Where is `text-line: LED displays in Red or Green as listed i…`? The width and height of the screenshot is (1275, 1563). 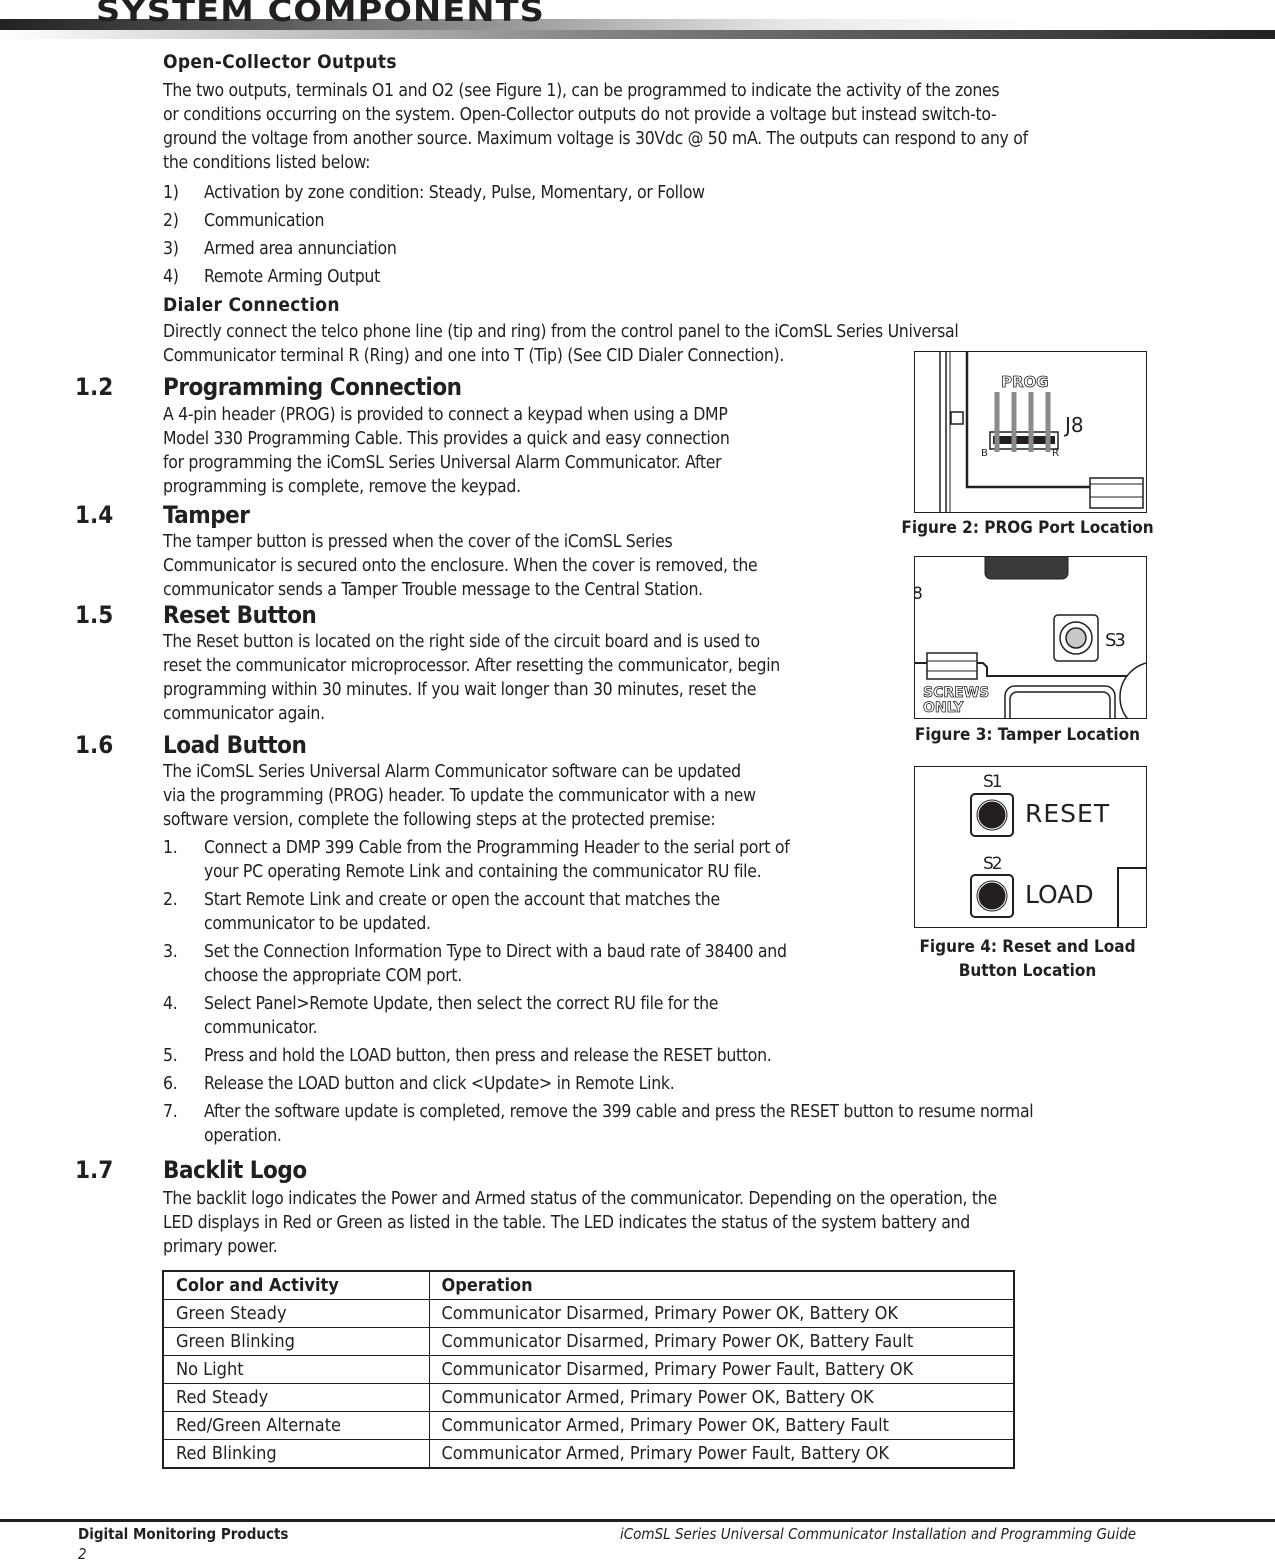 text-line: LED displays in Red or Green as listed i… is located at coordinates (566, 1223).